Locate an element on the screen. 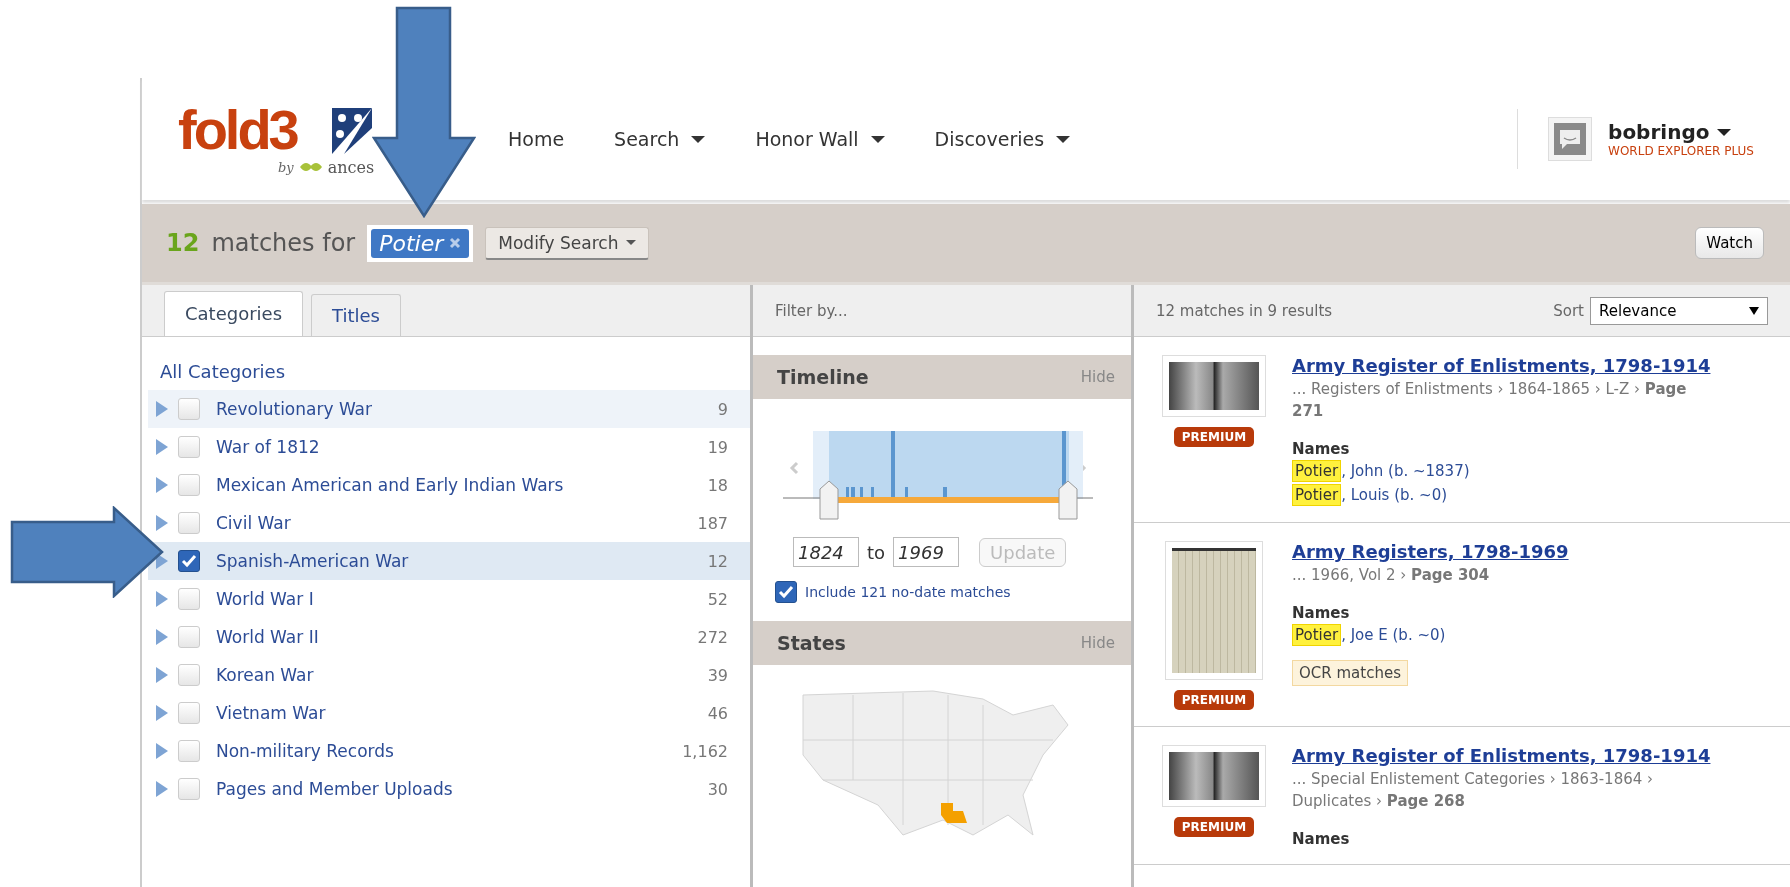 This screenshot has width=1790, height=887. modify-search-button: Modify Search is located at coordinates (567, 243).